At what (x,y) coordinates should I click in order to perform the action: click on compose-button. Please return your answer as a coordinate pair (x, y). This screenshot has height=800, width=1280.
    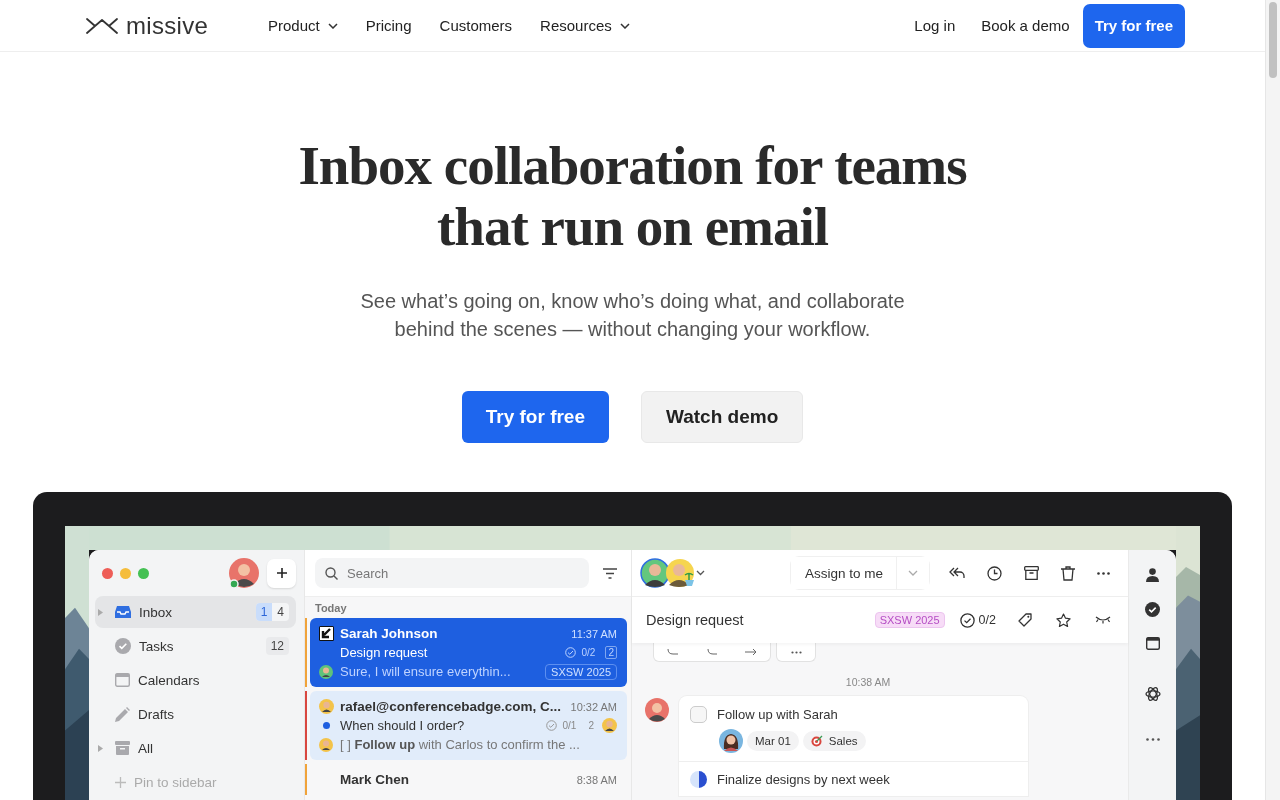
    Looking at the image, I should click on (281, 573).